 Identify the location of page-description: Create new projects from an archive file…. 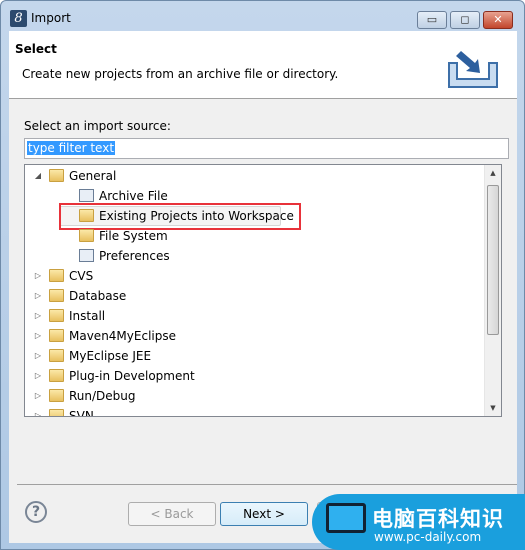
(180, 74).